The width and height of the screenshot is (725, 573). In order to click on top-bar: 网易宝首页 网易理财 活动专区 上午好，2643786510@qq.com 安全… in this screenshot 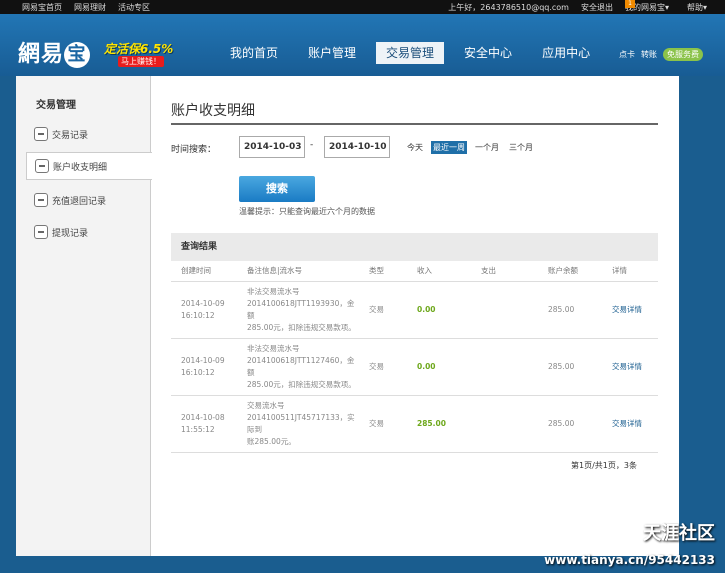, I will do `click(362, 7)`.